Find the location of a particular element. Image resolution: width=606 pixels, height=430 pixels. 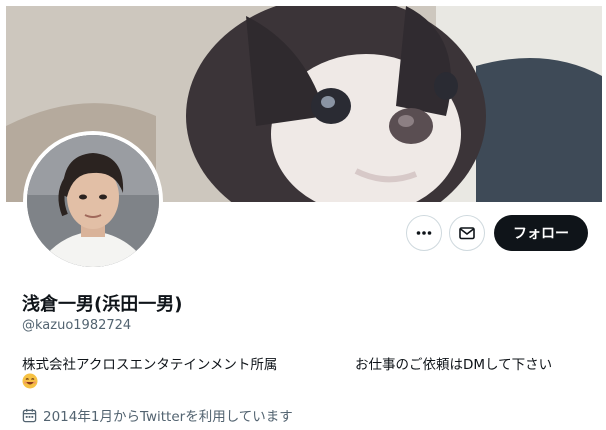

message-button is located at coordinates (467, 233).